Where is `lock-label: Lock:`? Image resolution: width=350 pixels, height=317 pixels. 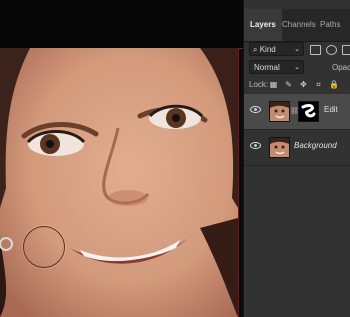 lock-label: Lock: is located at coordinates (259, 84).